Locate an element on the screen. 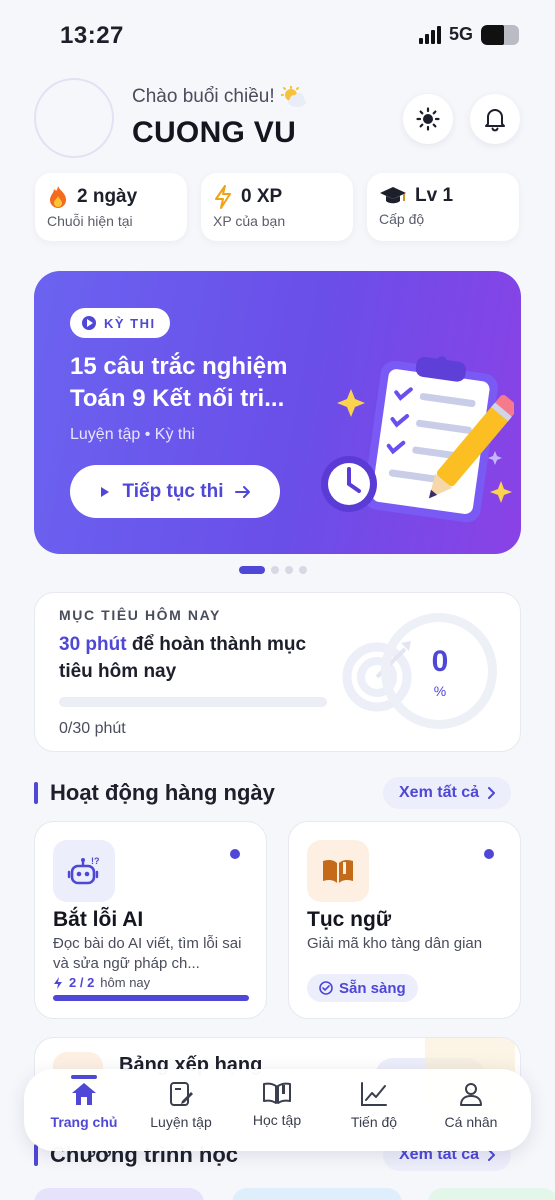 The width and height of the screenshot is (555, 1200). activity-title: Bắt lỗi AI is located at coordinates (98, 919).